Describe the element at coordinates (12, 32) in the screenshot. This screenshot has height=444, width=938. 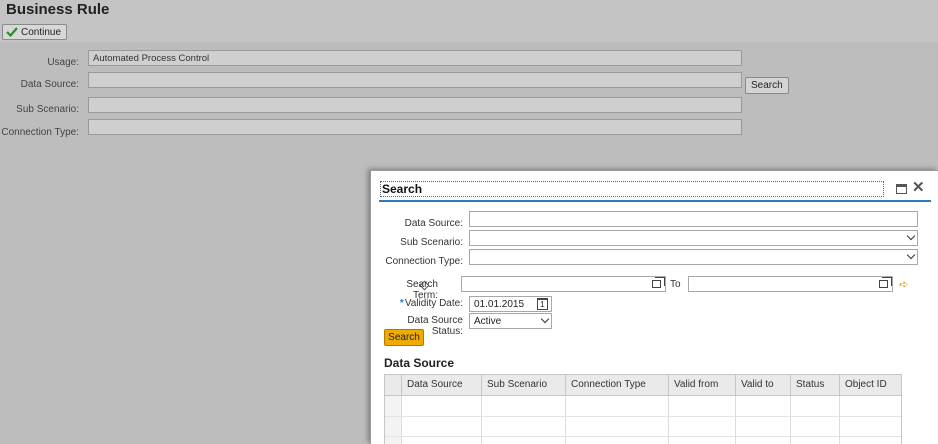
I see `check-icon` at that location.